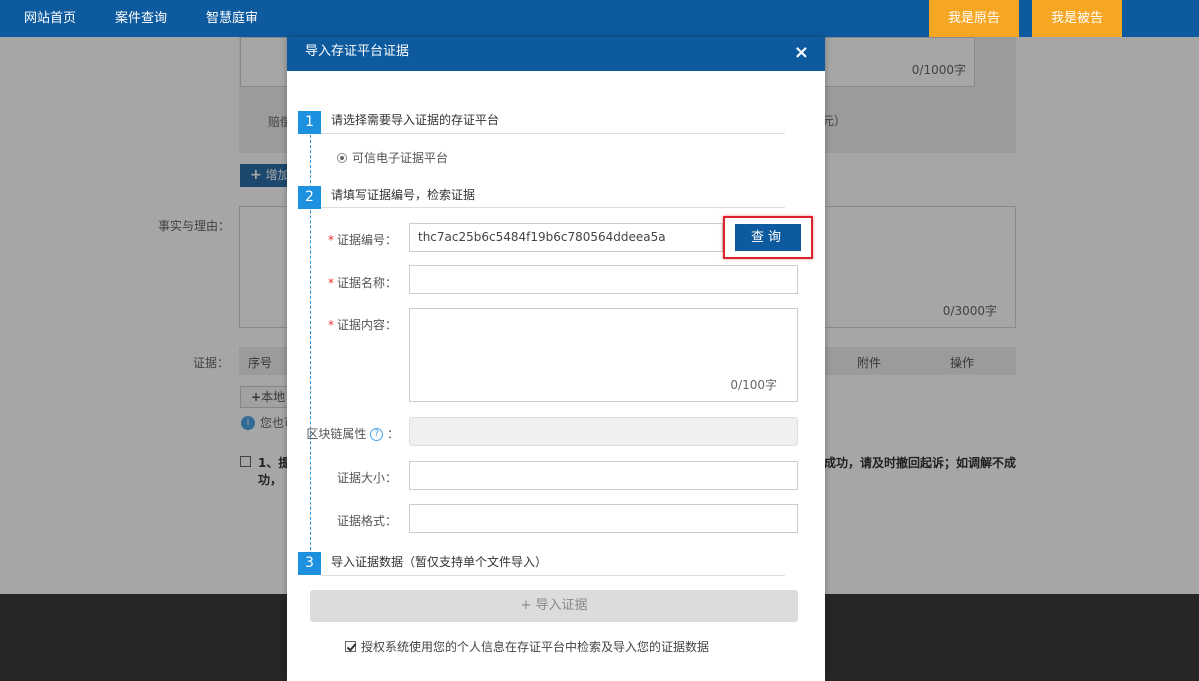  I want to click on evidence-format-label: 证据格式：, so click(366, 521).